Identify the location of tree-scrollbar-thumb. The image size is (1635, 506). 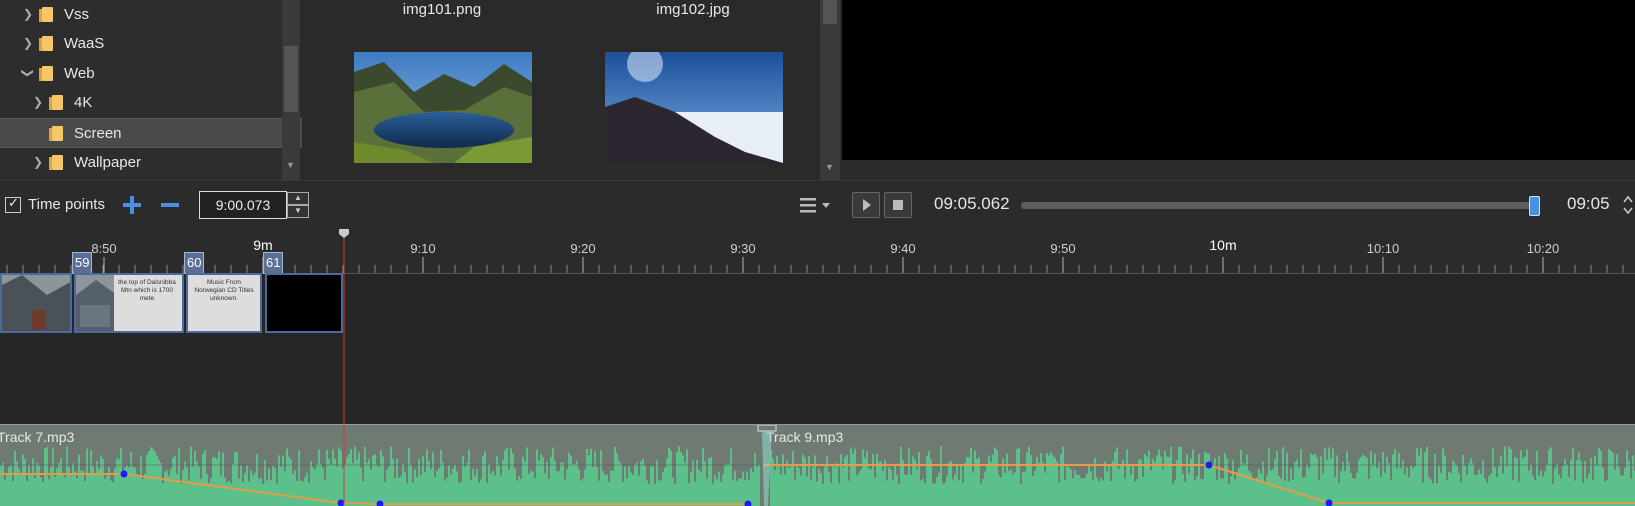
(291, 79).